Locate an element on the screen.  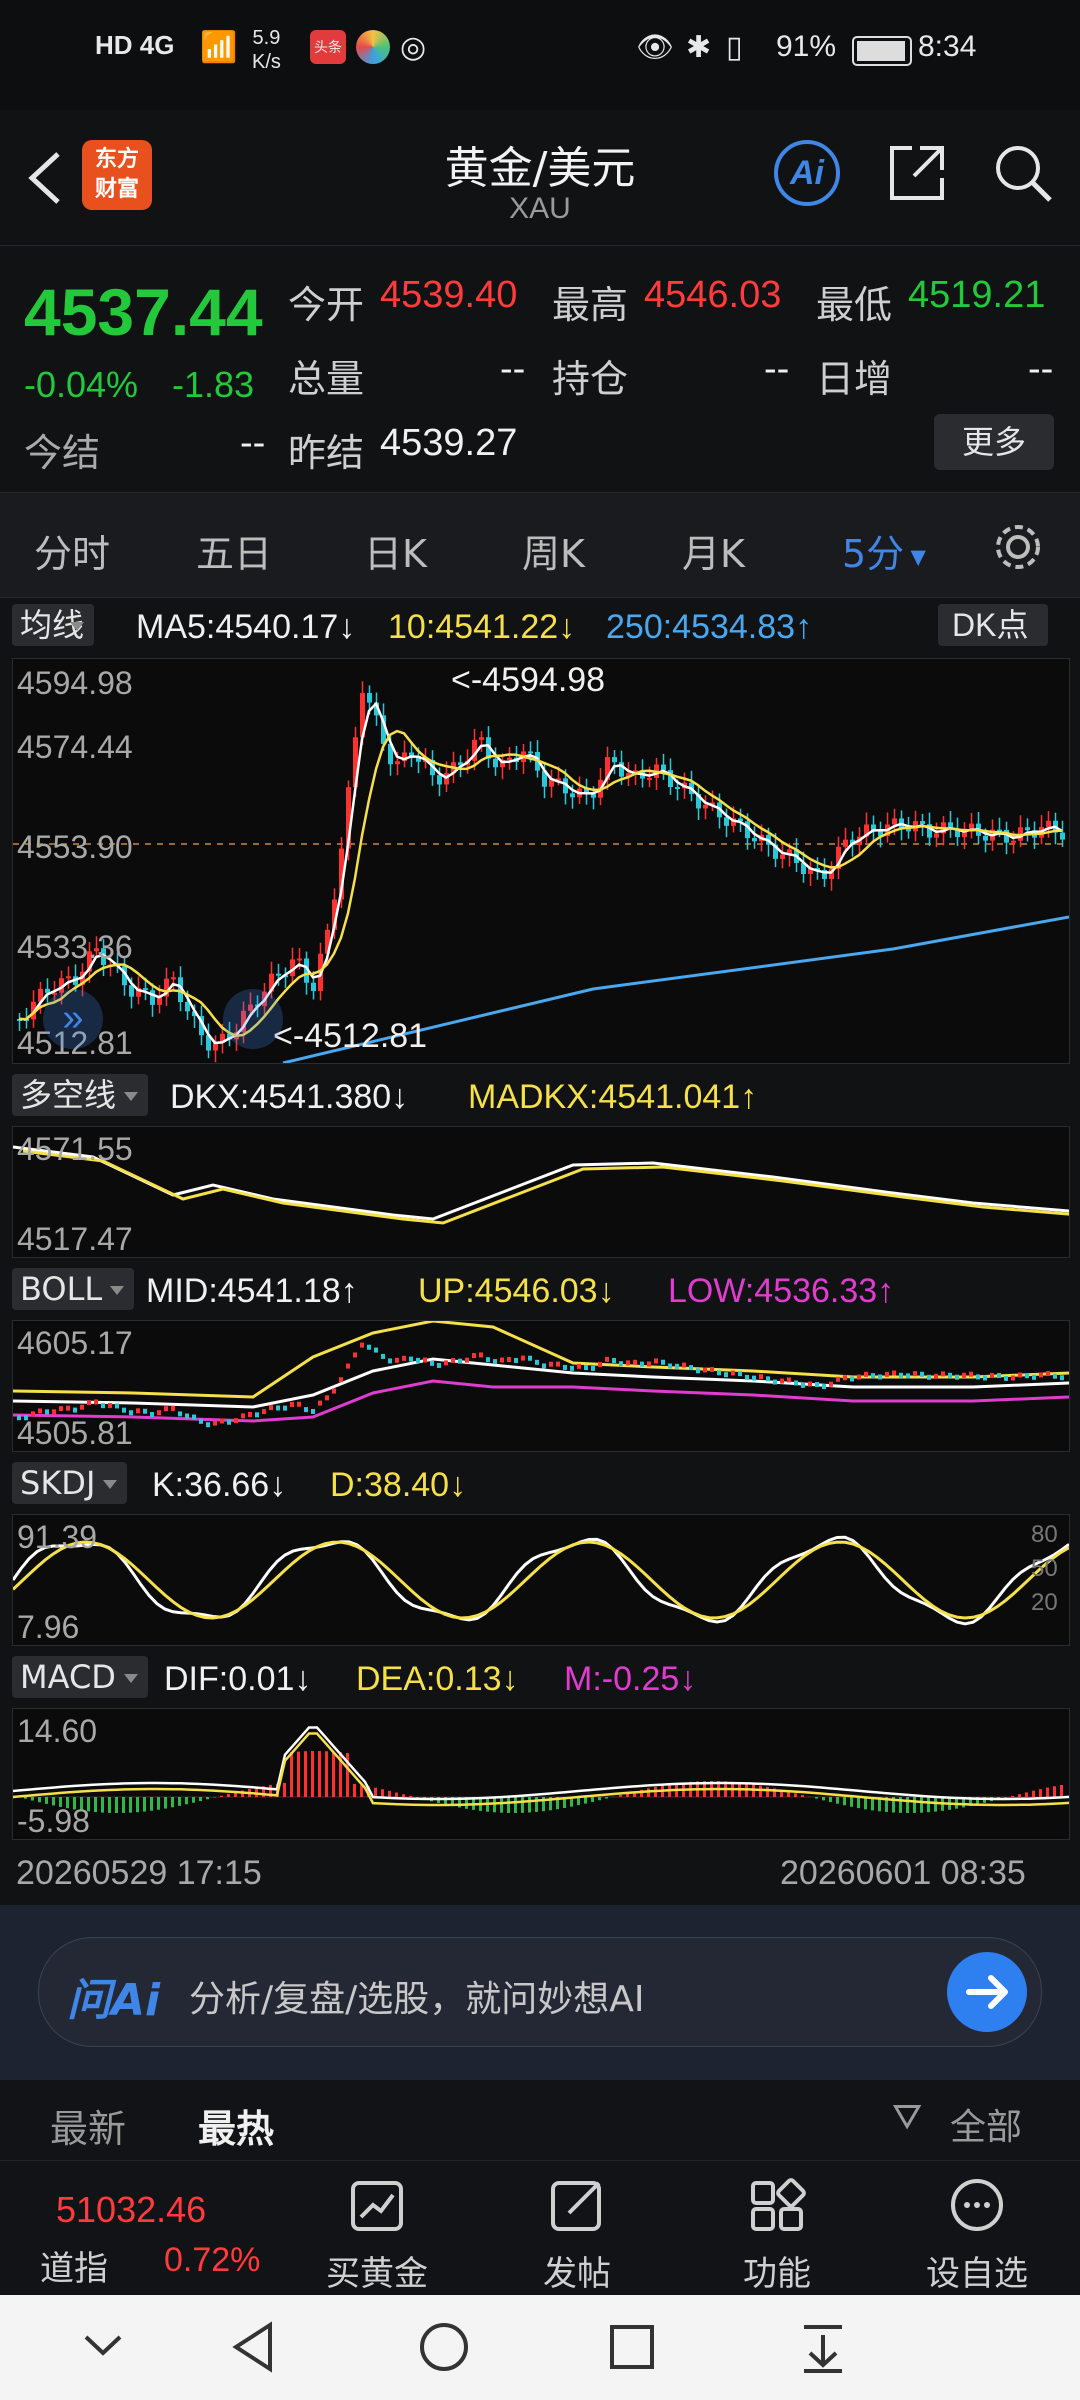
buy-gold-button: 买黄金 is located at coordinates (377, 2235).